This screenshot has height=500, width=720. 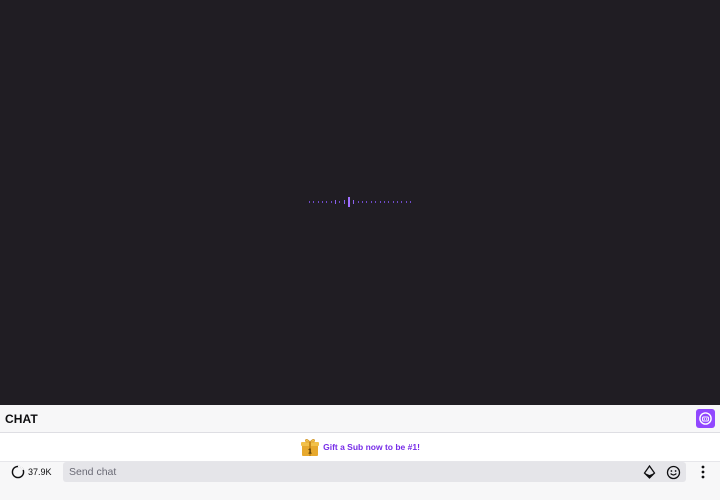 I want to click on chat-input-row: 37.9K, so click(x=360, y=481).